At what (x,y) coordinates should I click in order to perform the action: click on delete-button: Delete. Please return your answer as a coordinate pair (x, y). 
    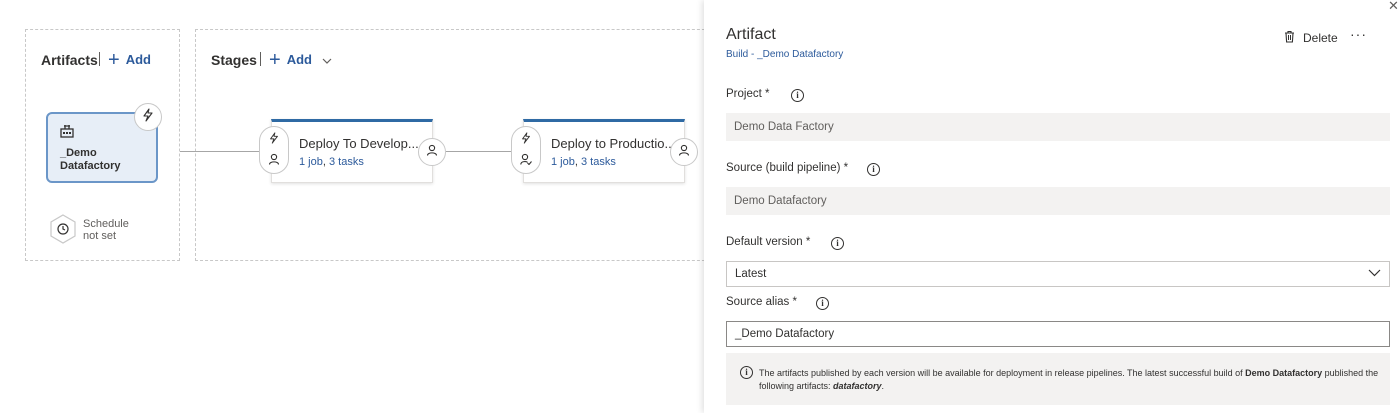
    Looking at the image, I should click on (1311, 38).